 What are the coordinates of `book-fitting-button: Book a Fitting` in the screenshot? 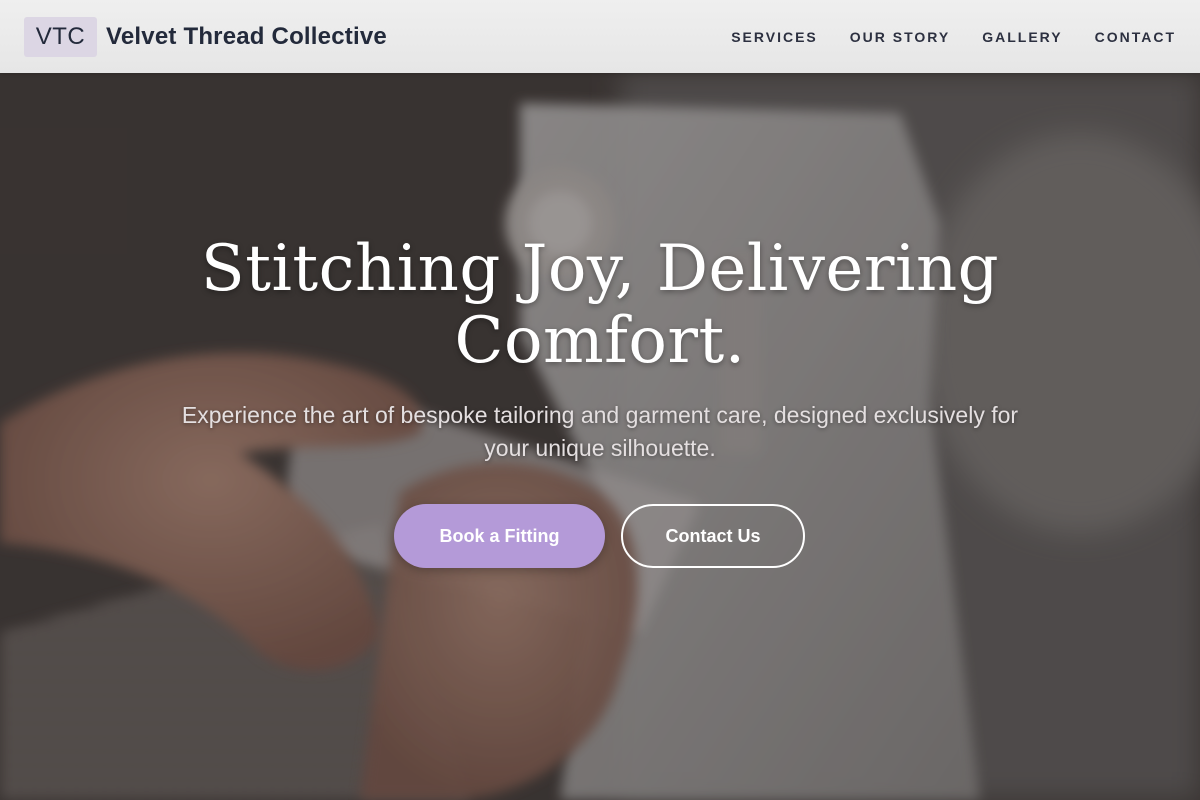 It's located at (499, 536).